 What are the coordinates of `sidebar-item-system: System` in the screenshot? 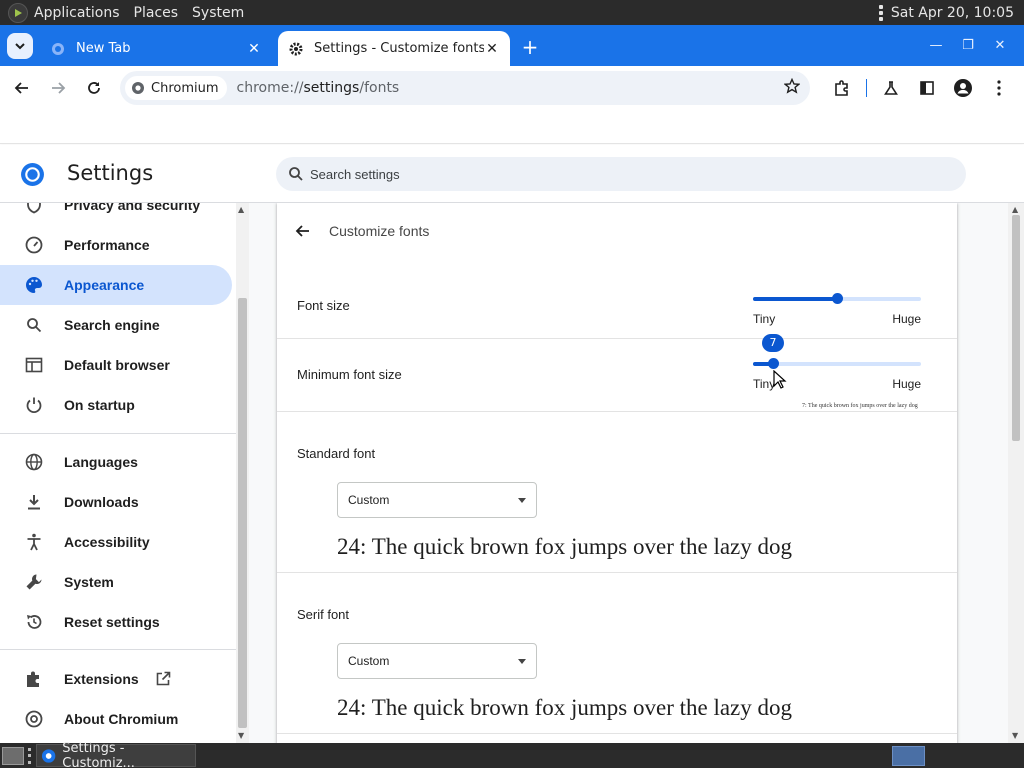 It's located at (116, 582).